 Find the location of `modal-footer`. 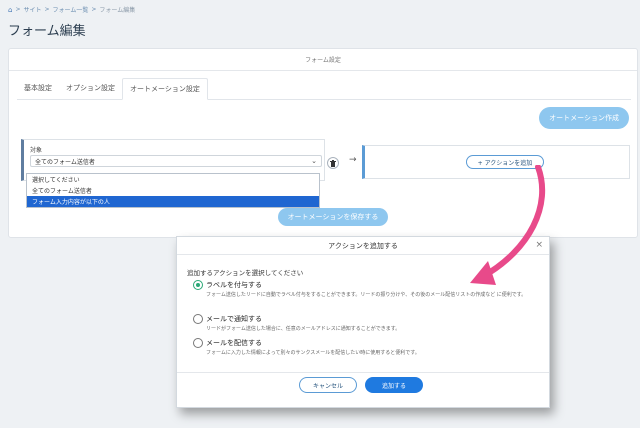

modal-footer is located at coordinates (363, 390).